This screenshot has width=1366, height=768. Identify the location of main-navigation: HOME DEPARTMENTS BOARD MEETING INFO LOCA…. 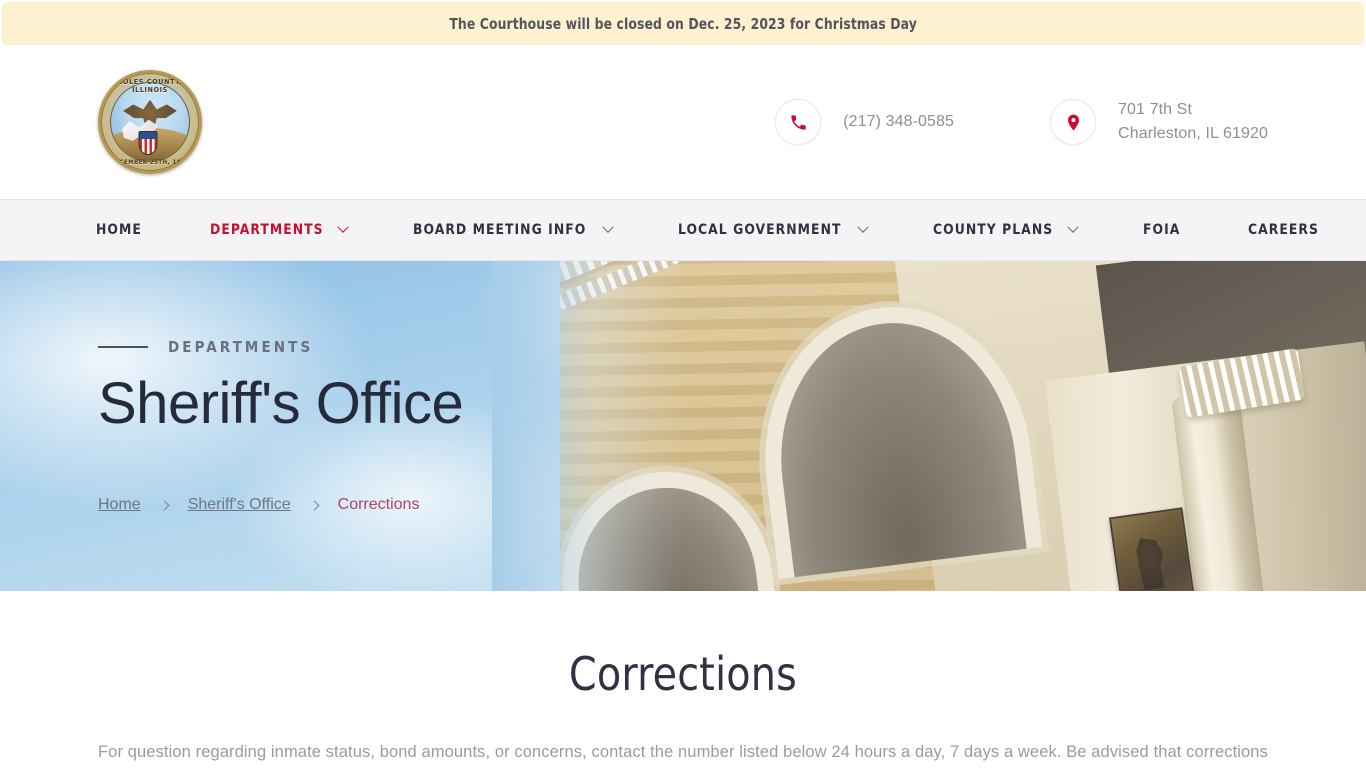
(683, 230).